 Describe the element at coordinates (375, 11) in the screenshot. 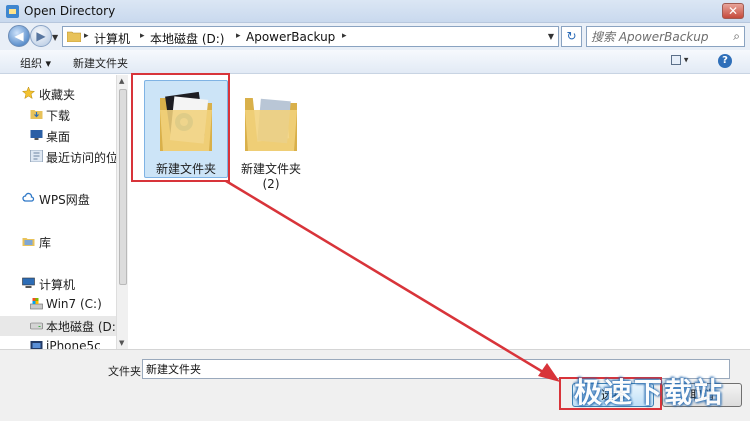

I see `title-bar: Open Directory ✕` at that location.